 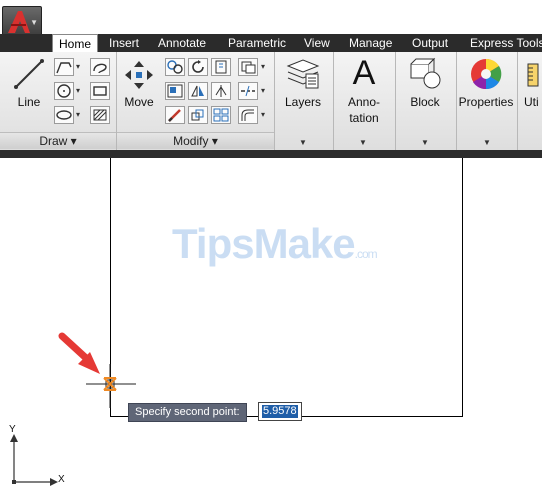 I want to click on move-icon, so click(x=139, y=75).